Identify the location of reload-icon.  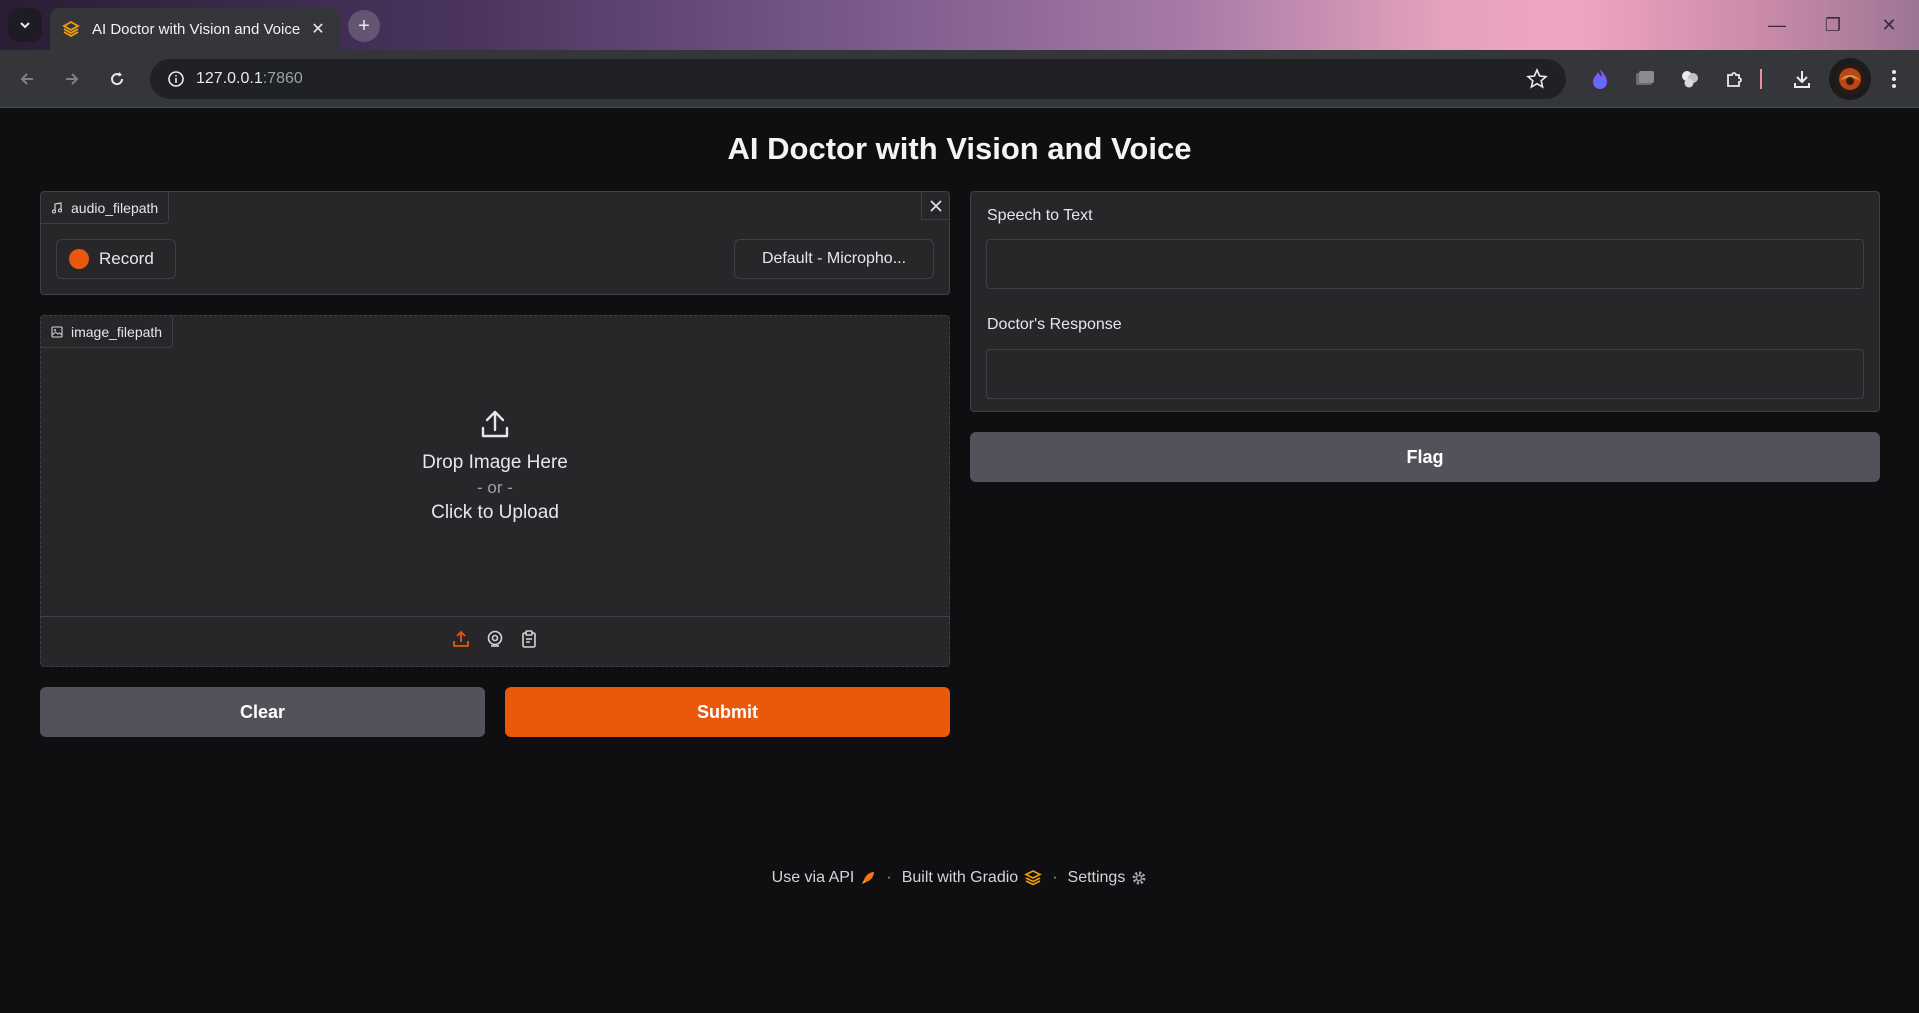
(117, 79).